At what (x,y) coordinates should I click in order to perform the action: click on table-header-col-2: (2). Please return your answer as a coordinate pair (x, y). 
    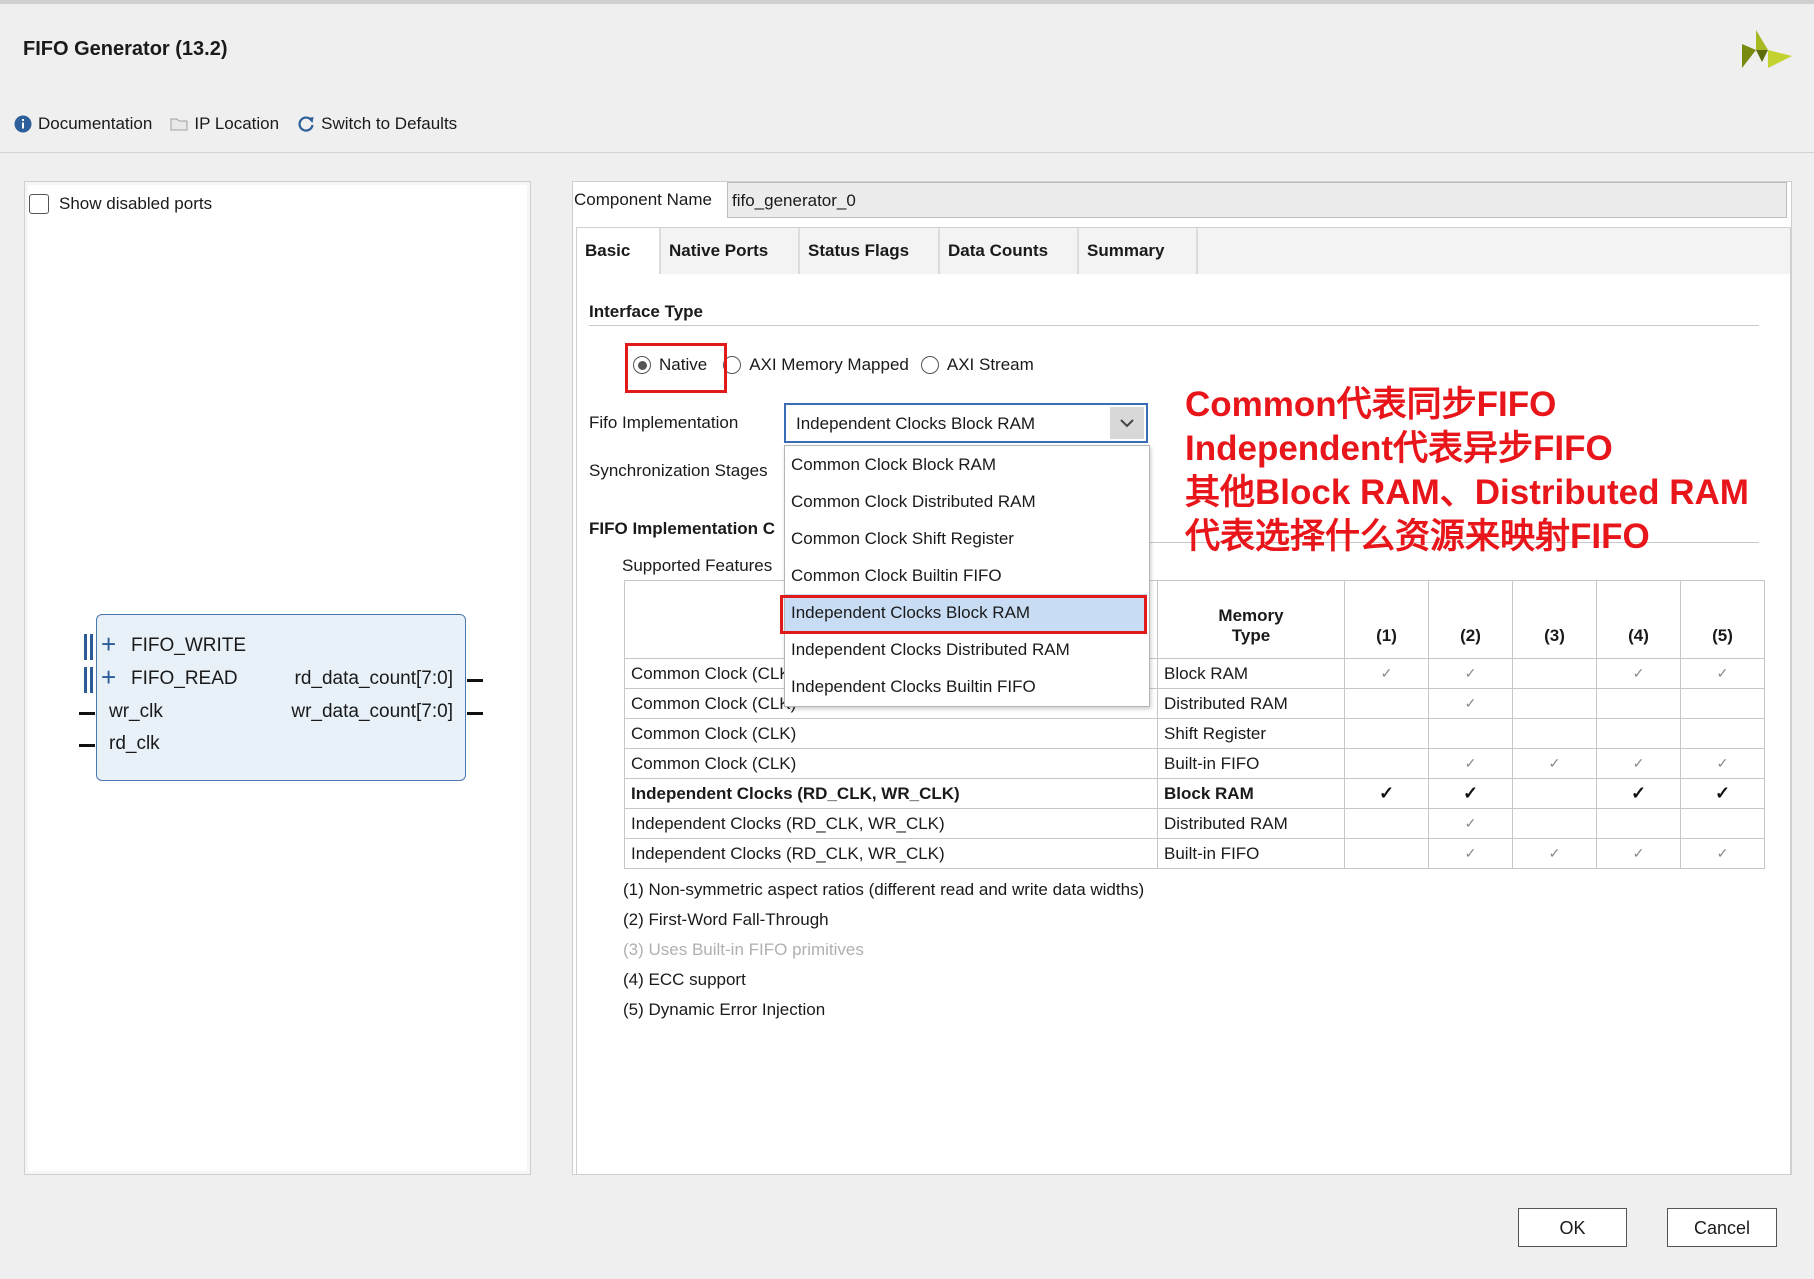
    Looking at the image, I should click on (1470, 619).